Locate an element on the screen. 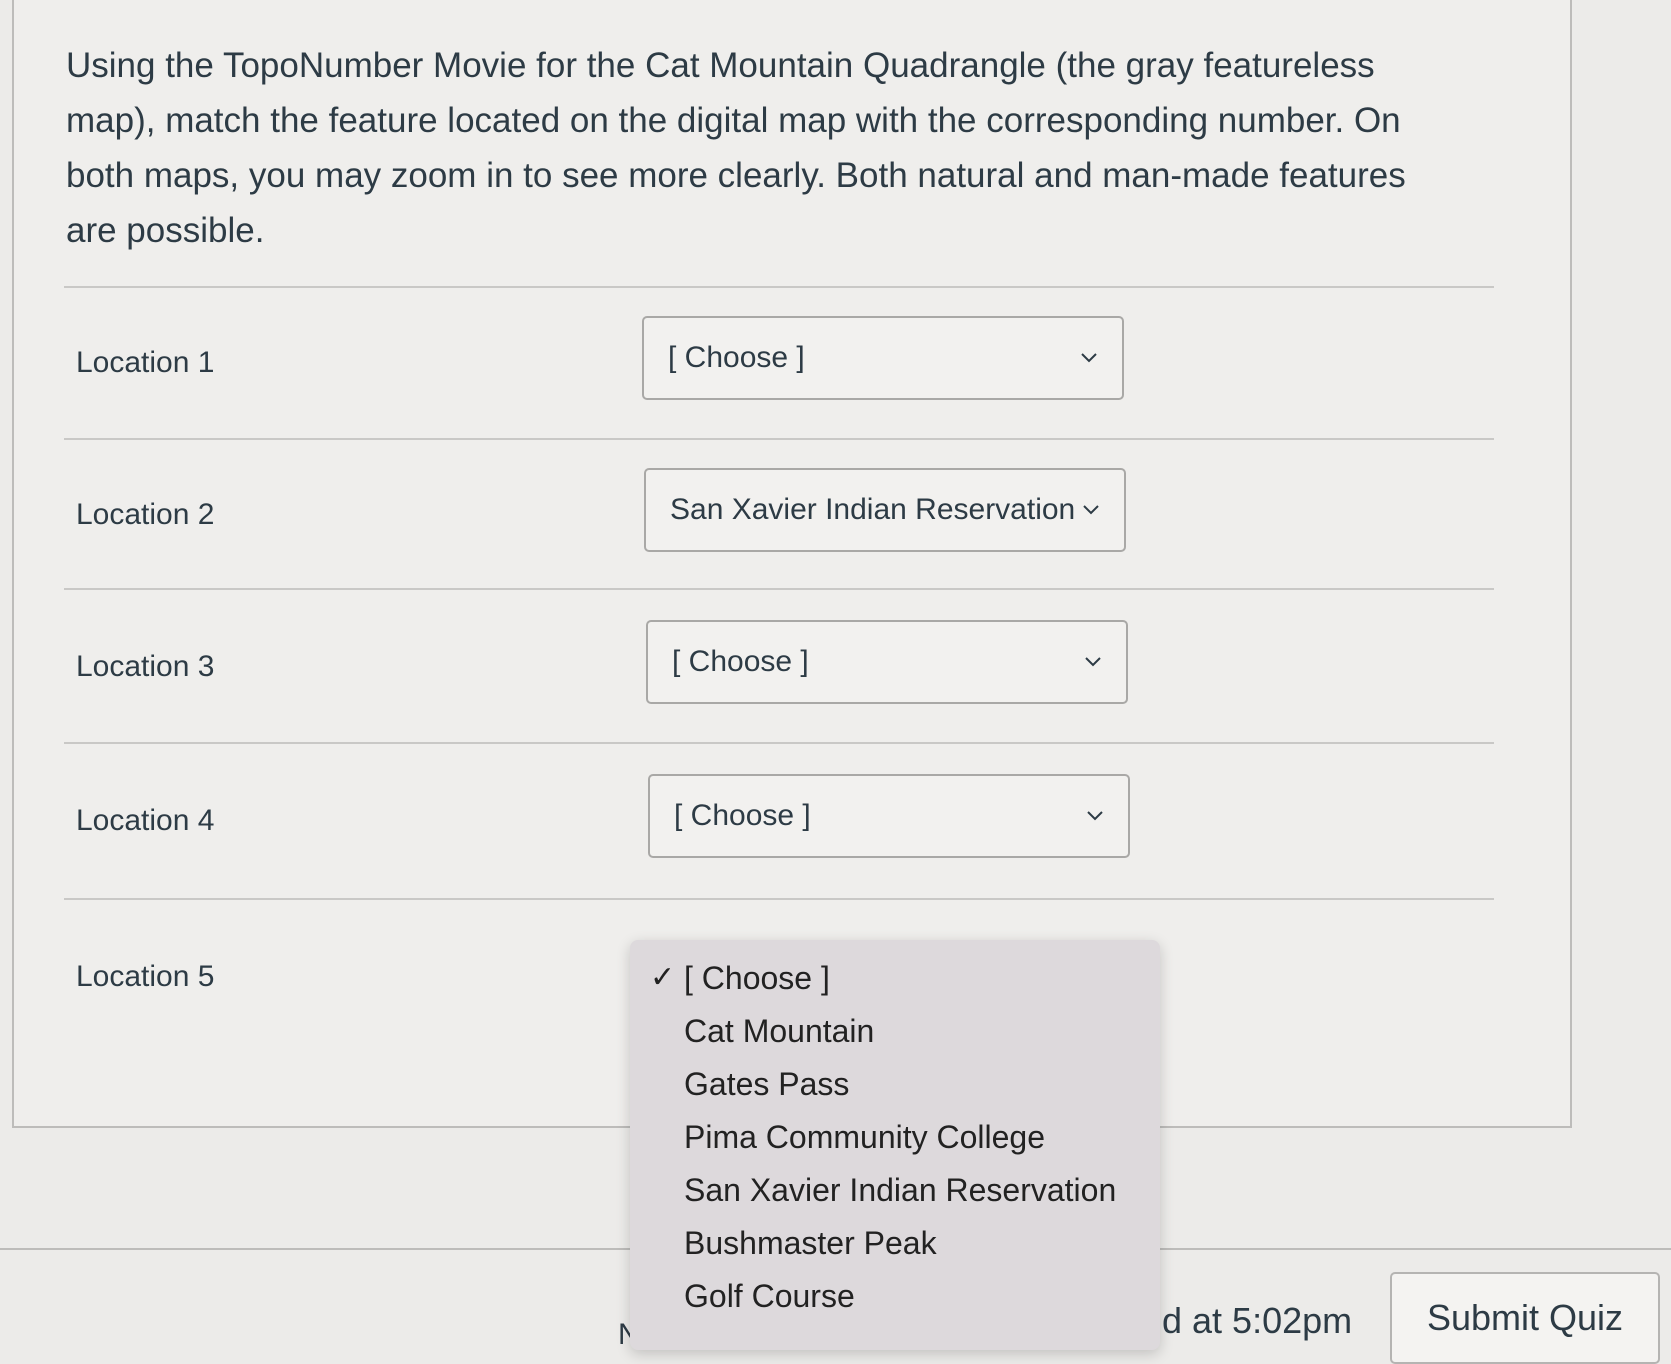 This screenshot has width=1671, height=1364. dropdown-option-gates-pass: Gates Pass is located at coordinates (766, 1084).